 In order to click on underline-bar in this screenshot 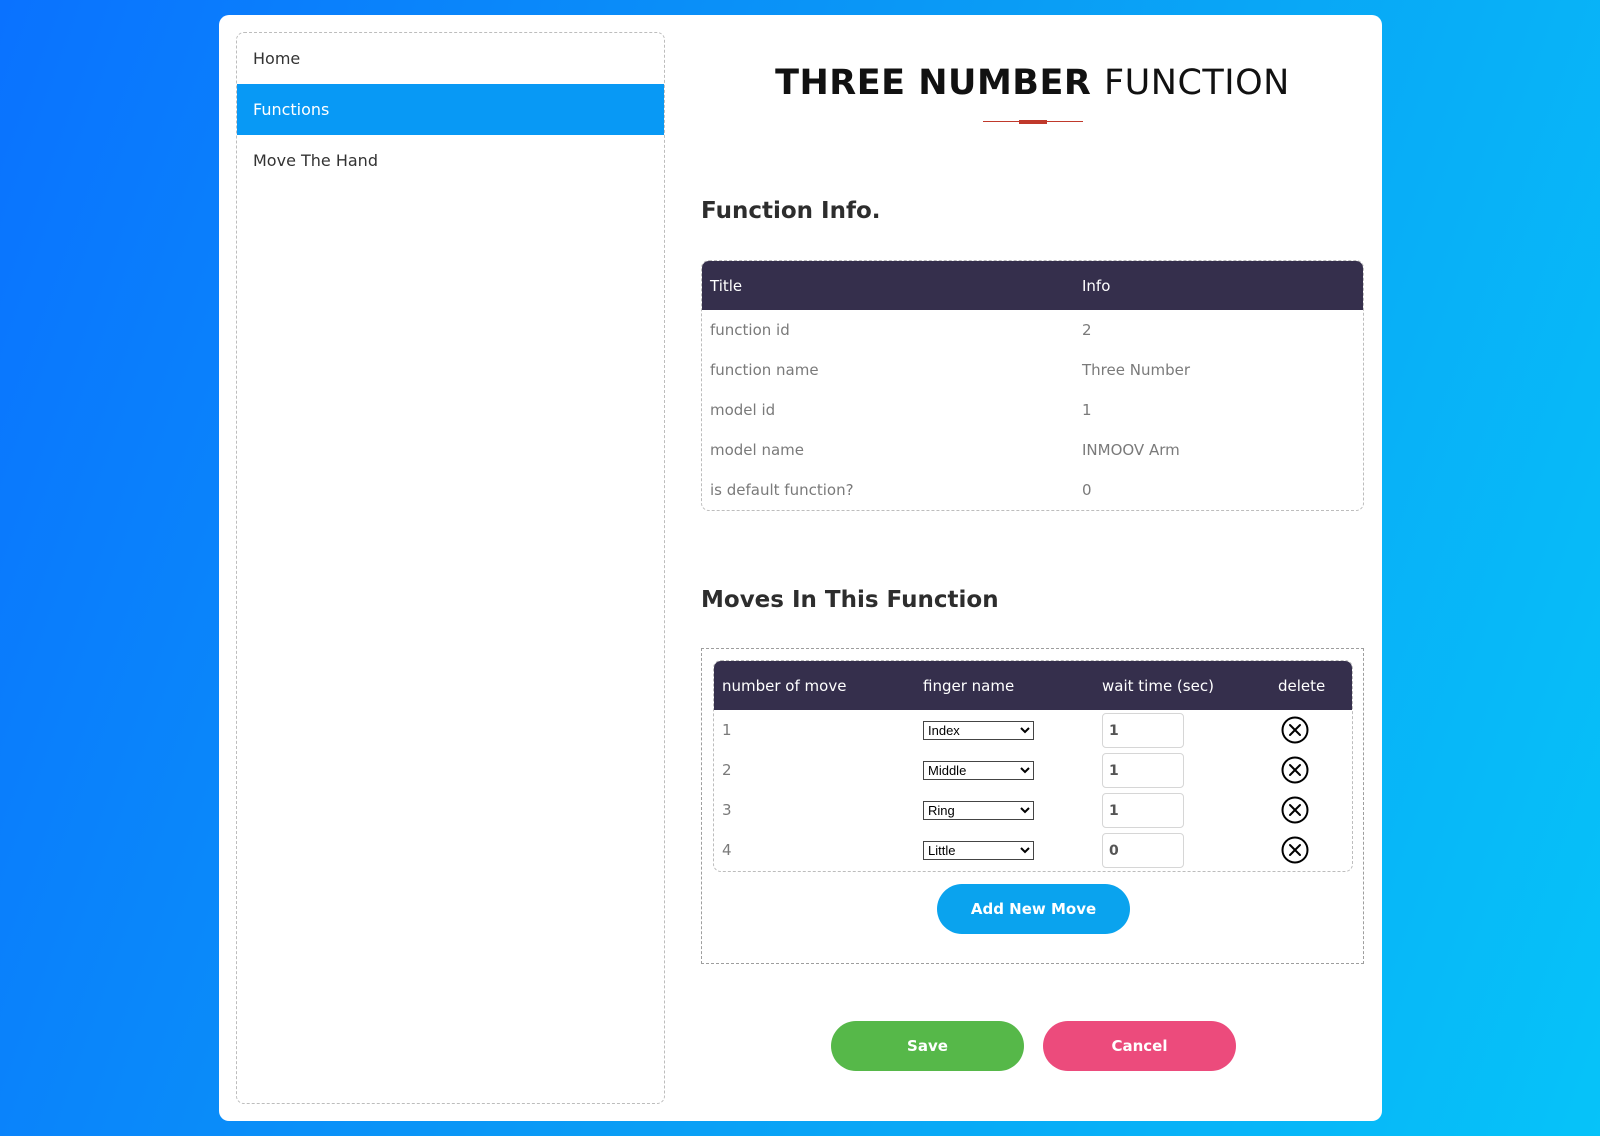, I will do `click(1033, 122)`.